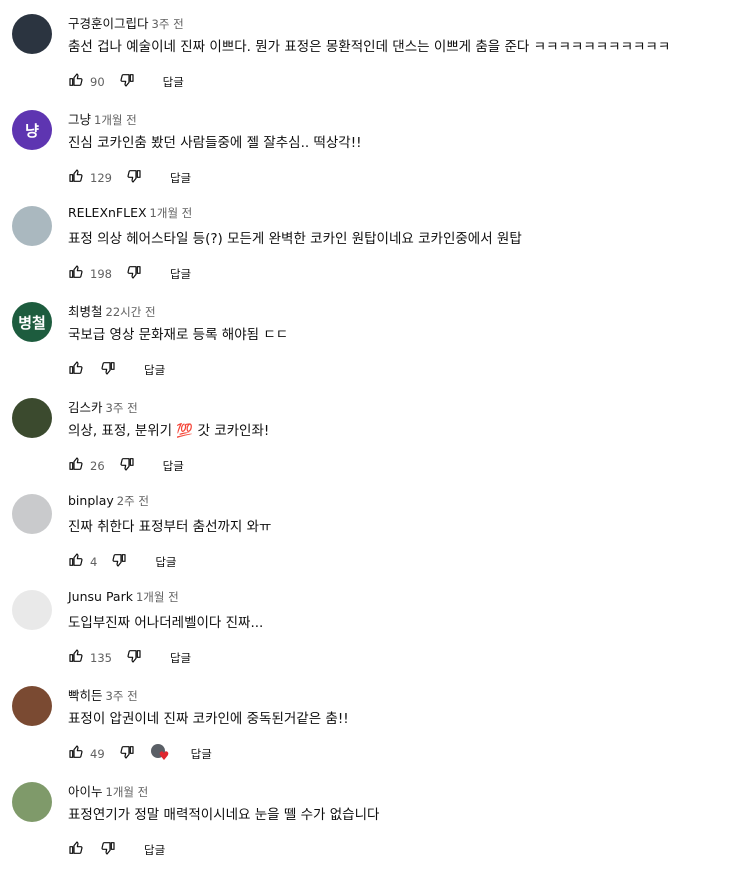 This screenshot has height=878, width=734. I want to click on avatar-initials: 냥, so click(32, 130).